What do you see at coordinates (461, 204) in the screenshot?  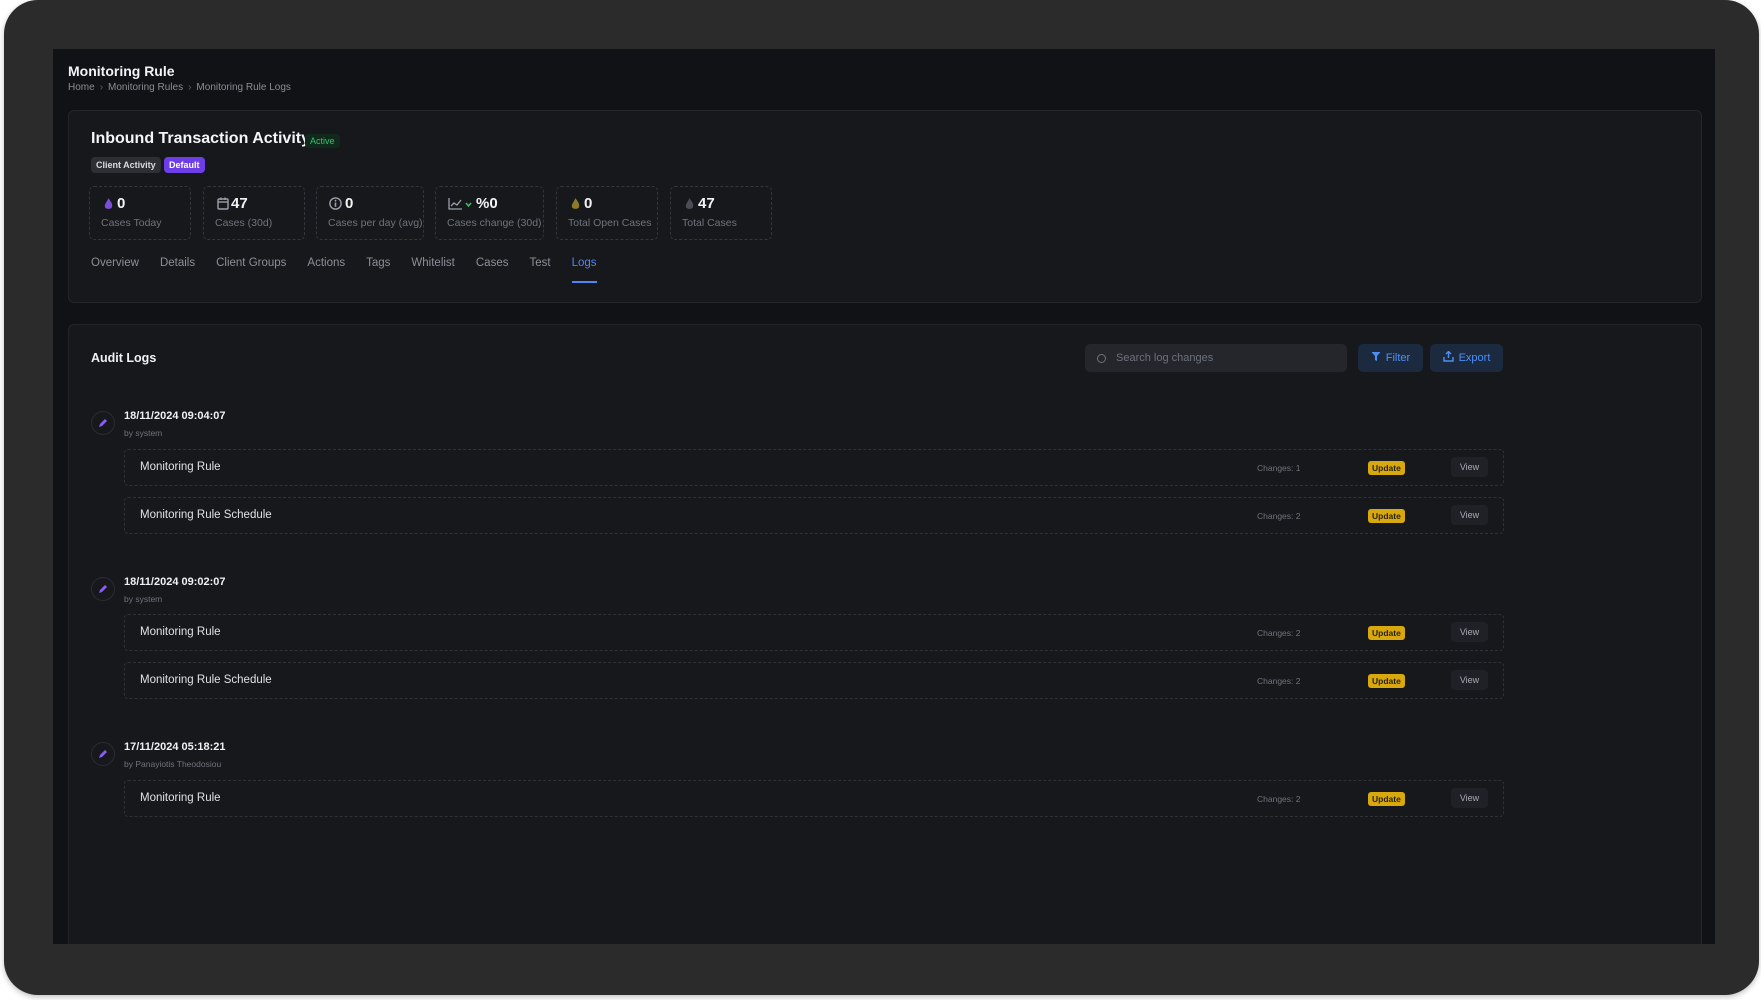 I see `trend-chart-icon` at bounding box center [461, 204].